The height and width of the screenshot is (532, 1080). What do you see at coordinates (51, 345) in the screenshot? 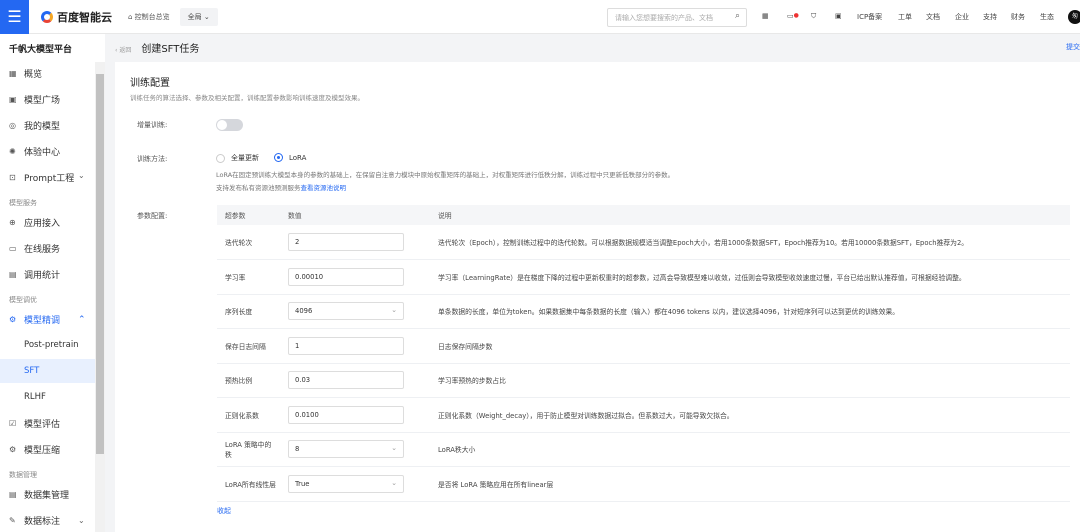
I see `sidebar-subitem: Post-pretrain` at bounding box center [51, 345].